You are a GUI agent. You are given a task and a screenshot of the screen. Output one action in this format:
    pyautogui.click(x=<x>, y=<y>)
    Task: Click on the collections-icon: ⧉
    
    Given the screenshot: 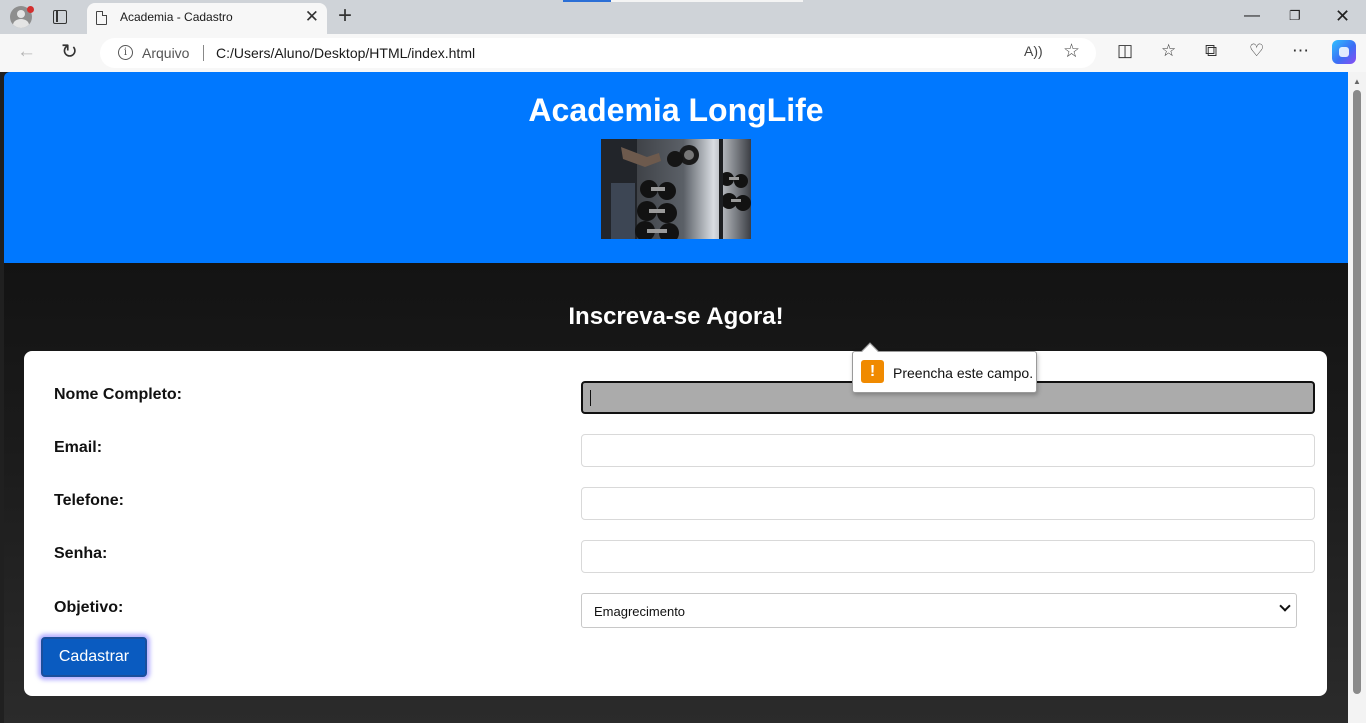 What is the action you would take?
    pyautogui.click(x=1211, y=51)
    